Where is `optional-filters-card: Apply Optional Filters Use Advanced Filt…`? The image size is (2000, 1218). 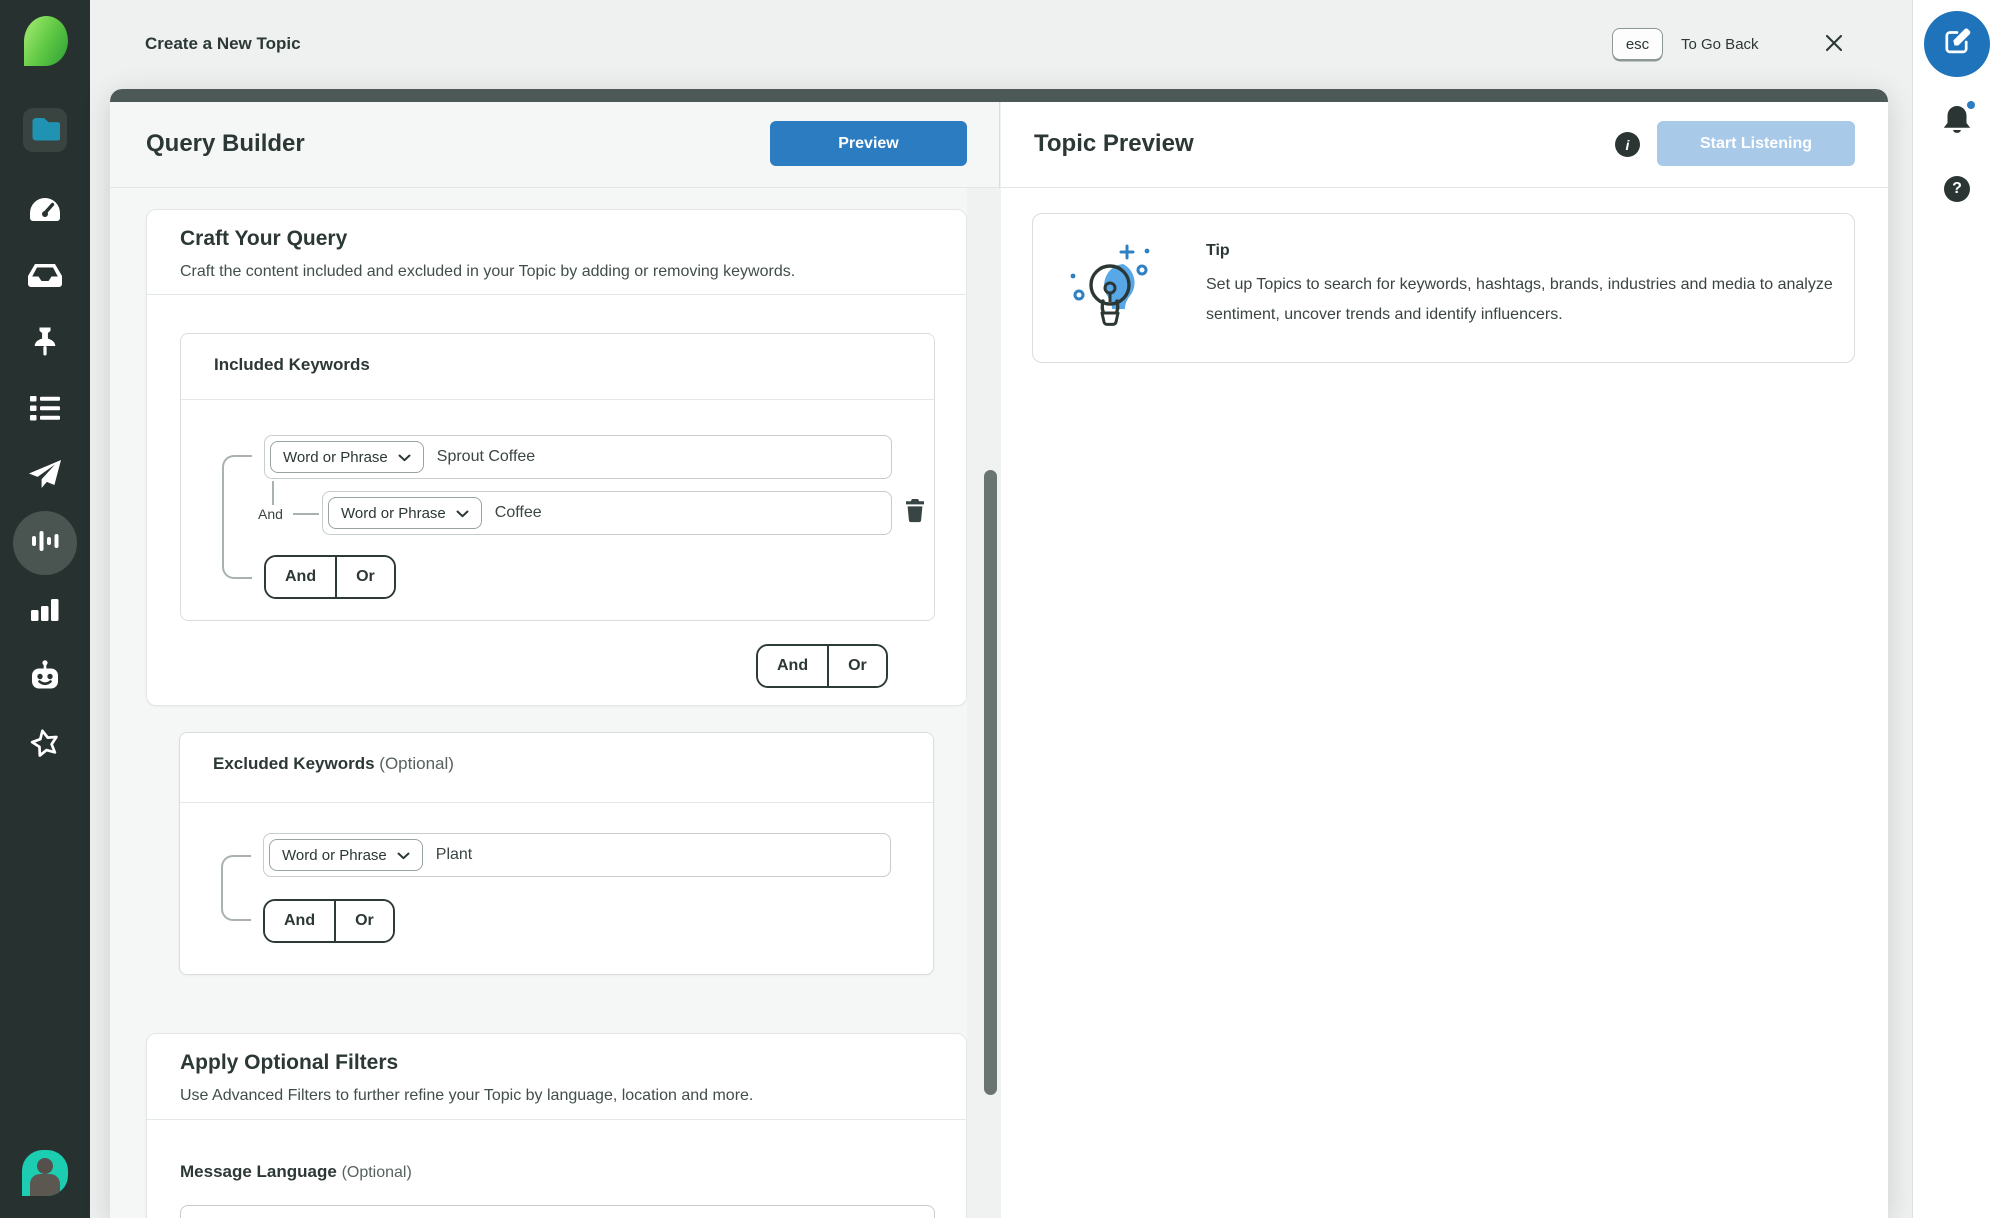
optional-filters-card: Apply Optional Filters Use Advanced Filt… is located at coordinates (556, 1125).